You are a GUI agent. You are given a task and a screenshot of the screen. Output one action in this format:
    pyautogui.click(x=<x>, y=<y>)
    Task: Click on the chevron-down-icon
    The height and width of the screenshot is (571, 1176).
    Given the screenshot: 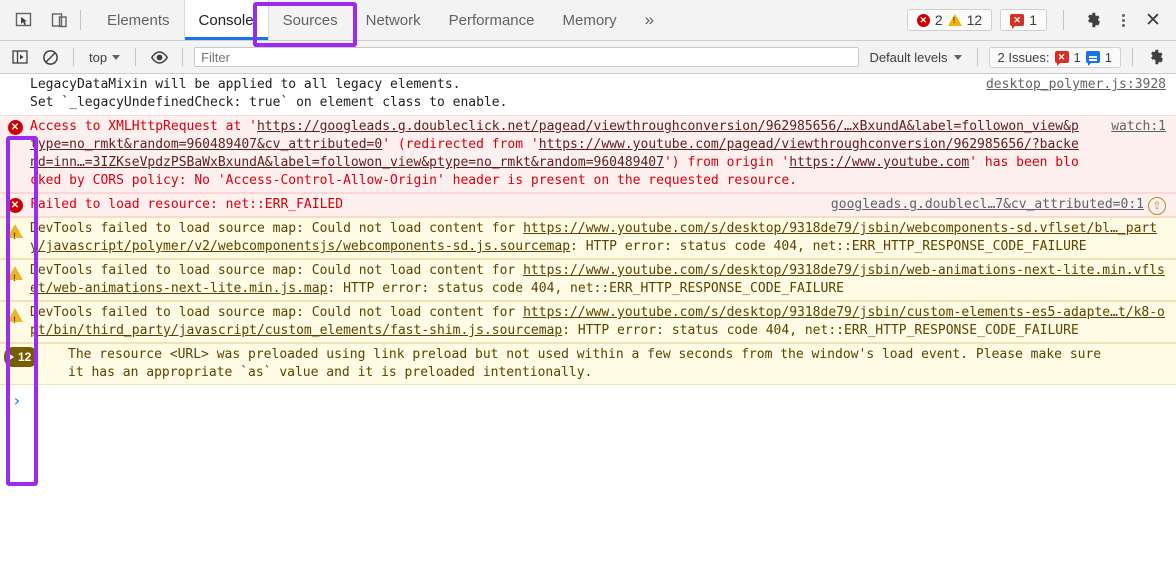 What is the action you would take?
    pyautogui.click(x=957, y=57)
    